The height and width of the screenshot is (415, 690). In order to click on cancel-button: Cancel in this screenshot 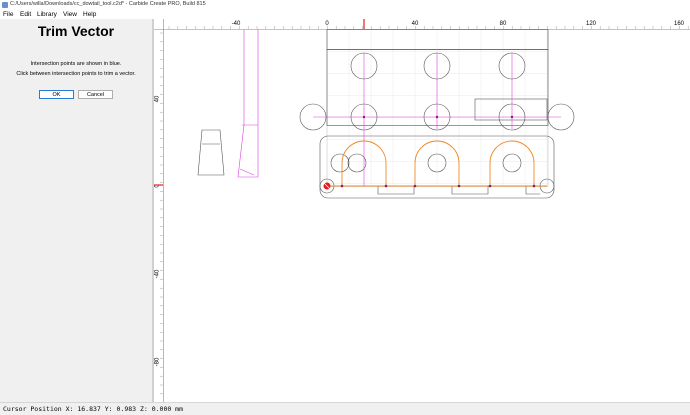, I will do `click(95, 94)`.